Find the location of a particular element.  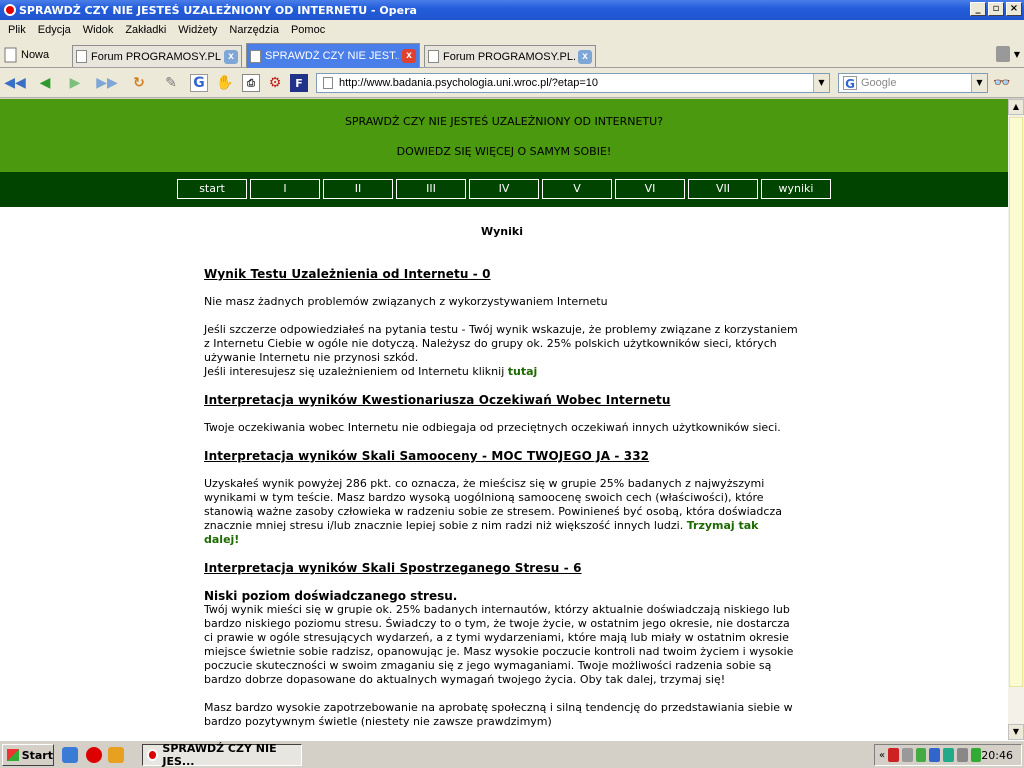

nav-start: start is located at coordinates (212, 189).